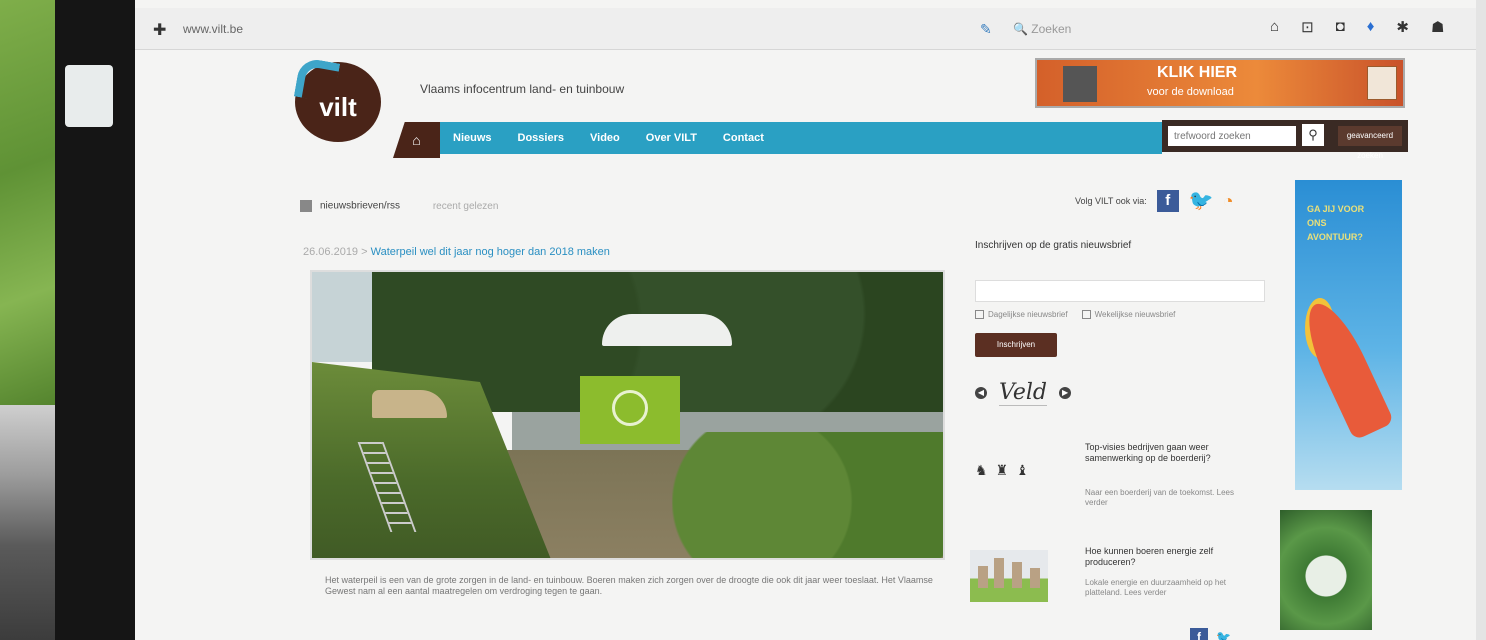  What do you see at coordinates (605, 138) in the screenshot?
I see `nav-item-video: Video` at bounding box center [605, 138].